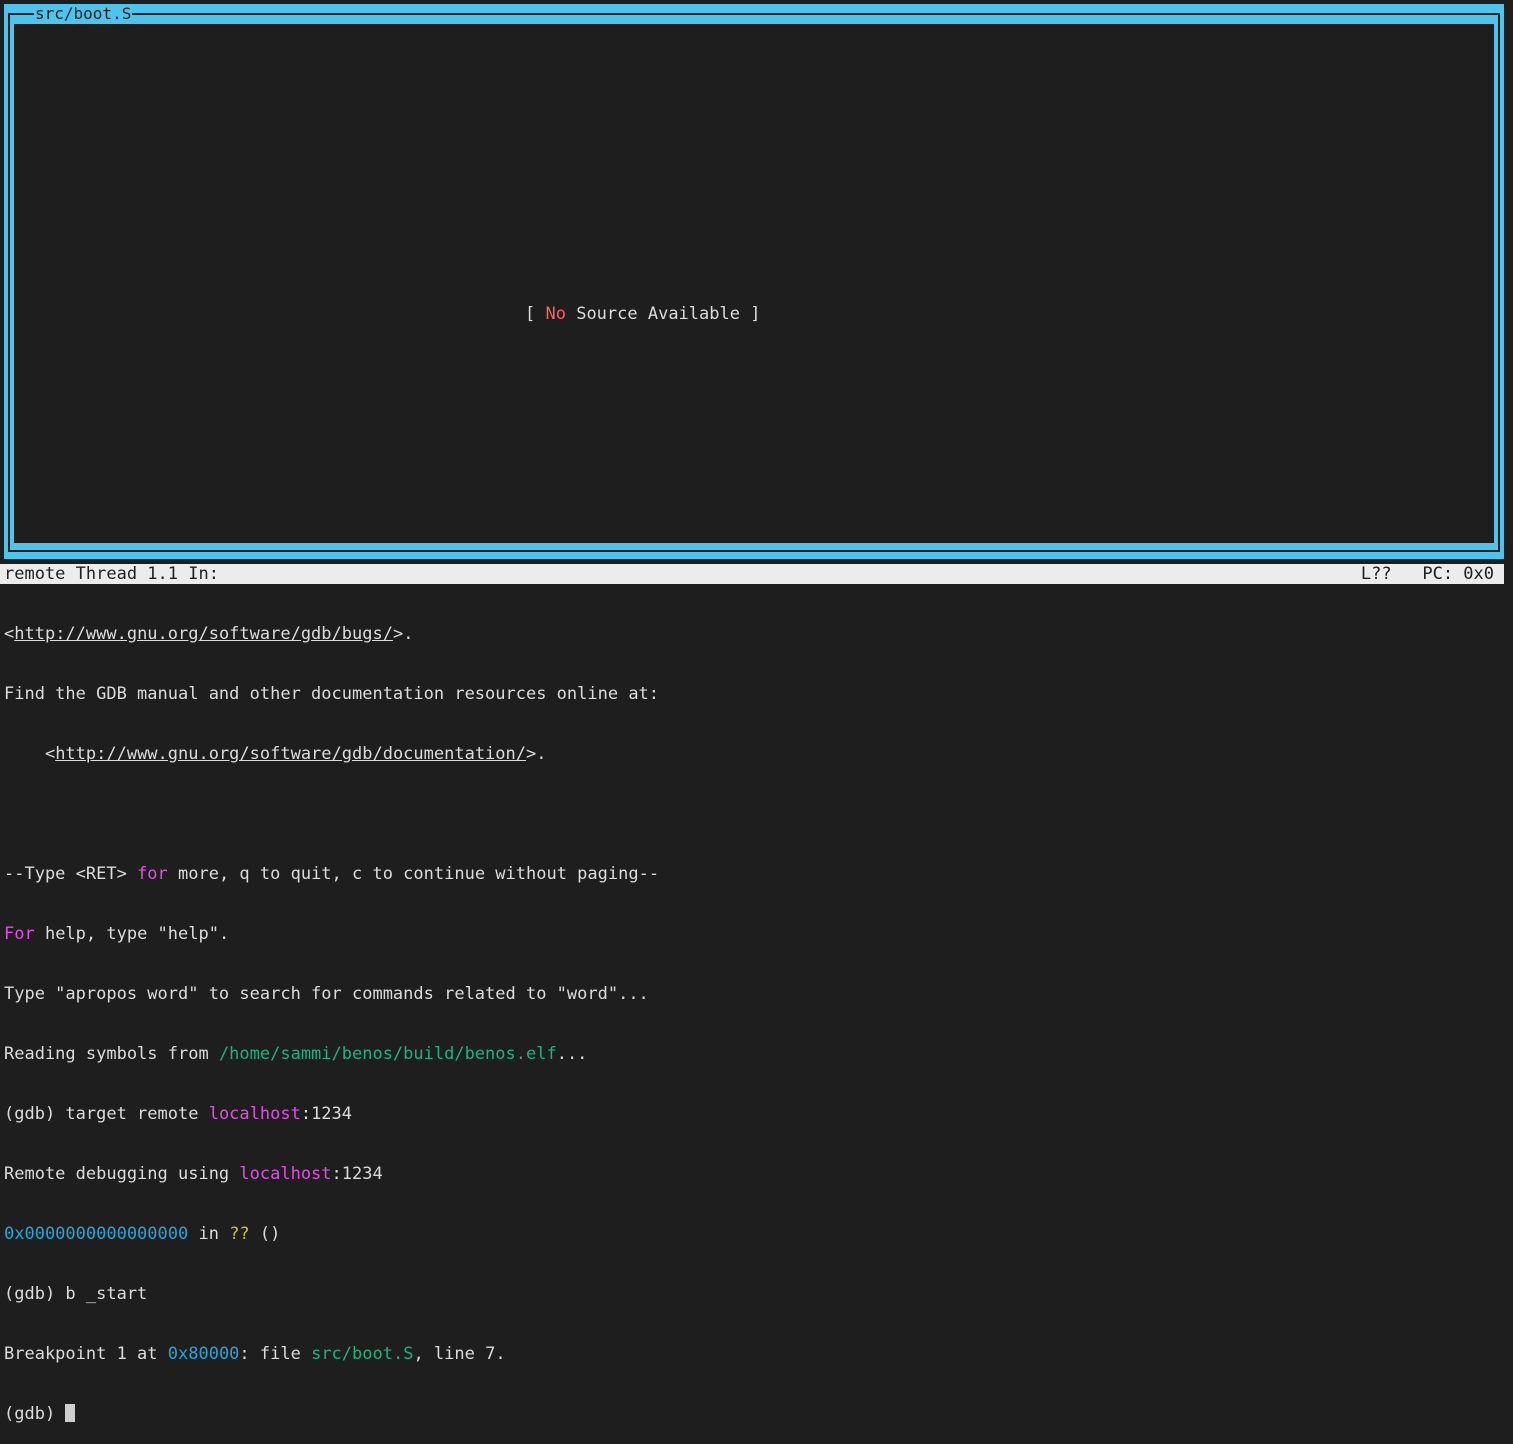 This screenshot has width=1513, height=1444. I want to click on console-line: Remote debugging using localhost:1234, so click(193, 1174).